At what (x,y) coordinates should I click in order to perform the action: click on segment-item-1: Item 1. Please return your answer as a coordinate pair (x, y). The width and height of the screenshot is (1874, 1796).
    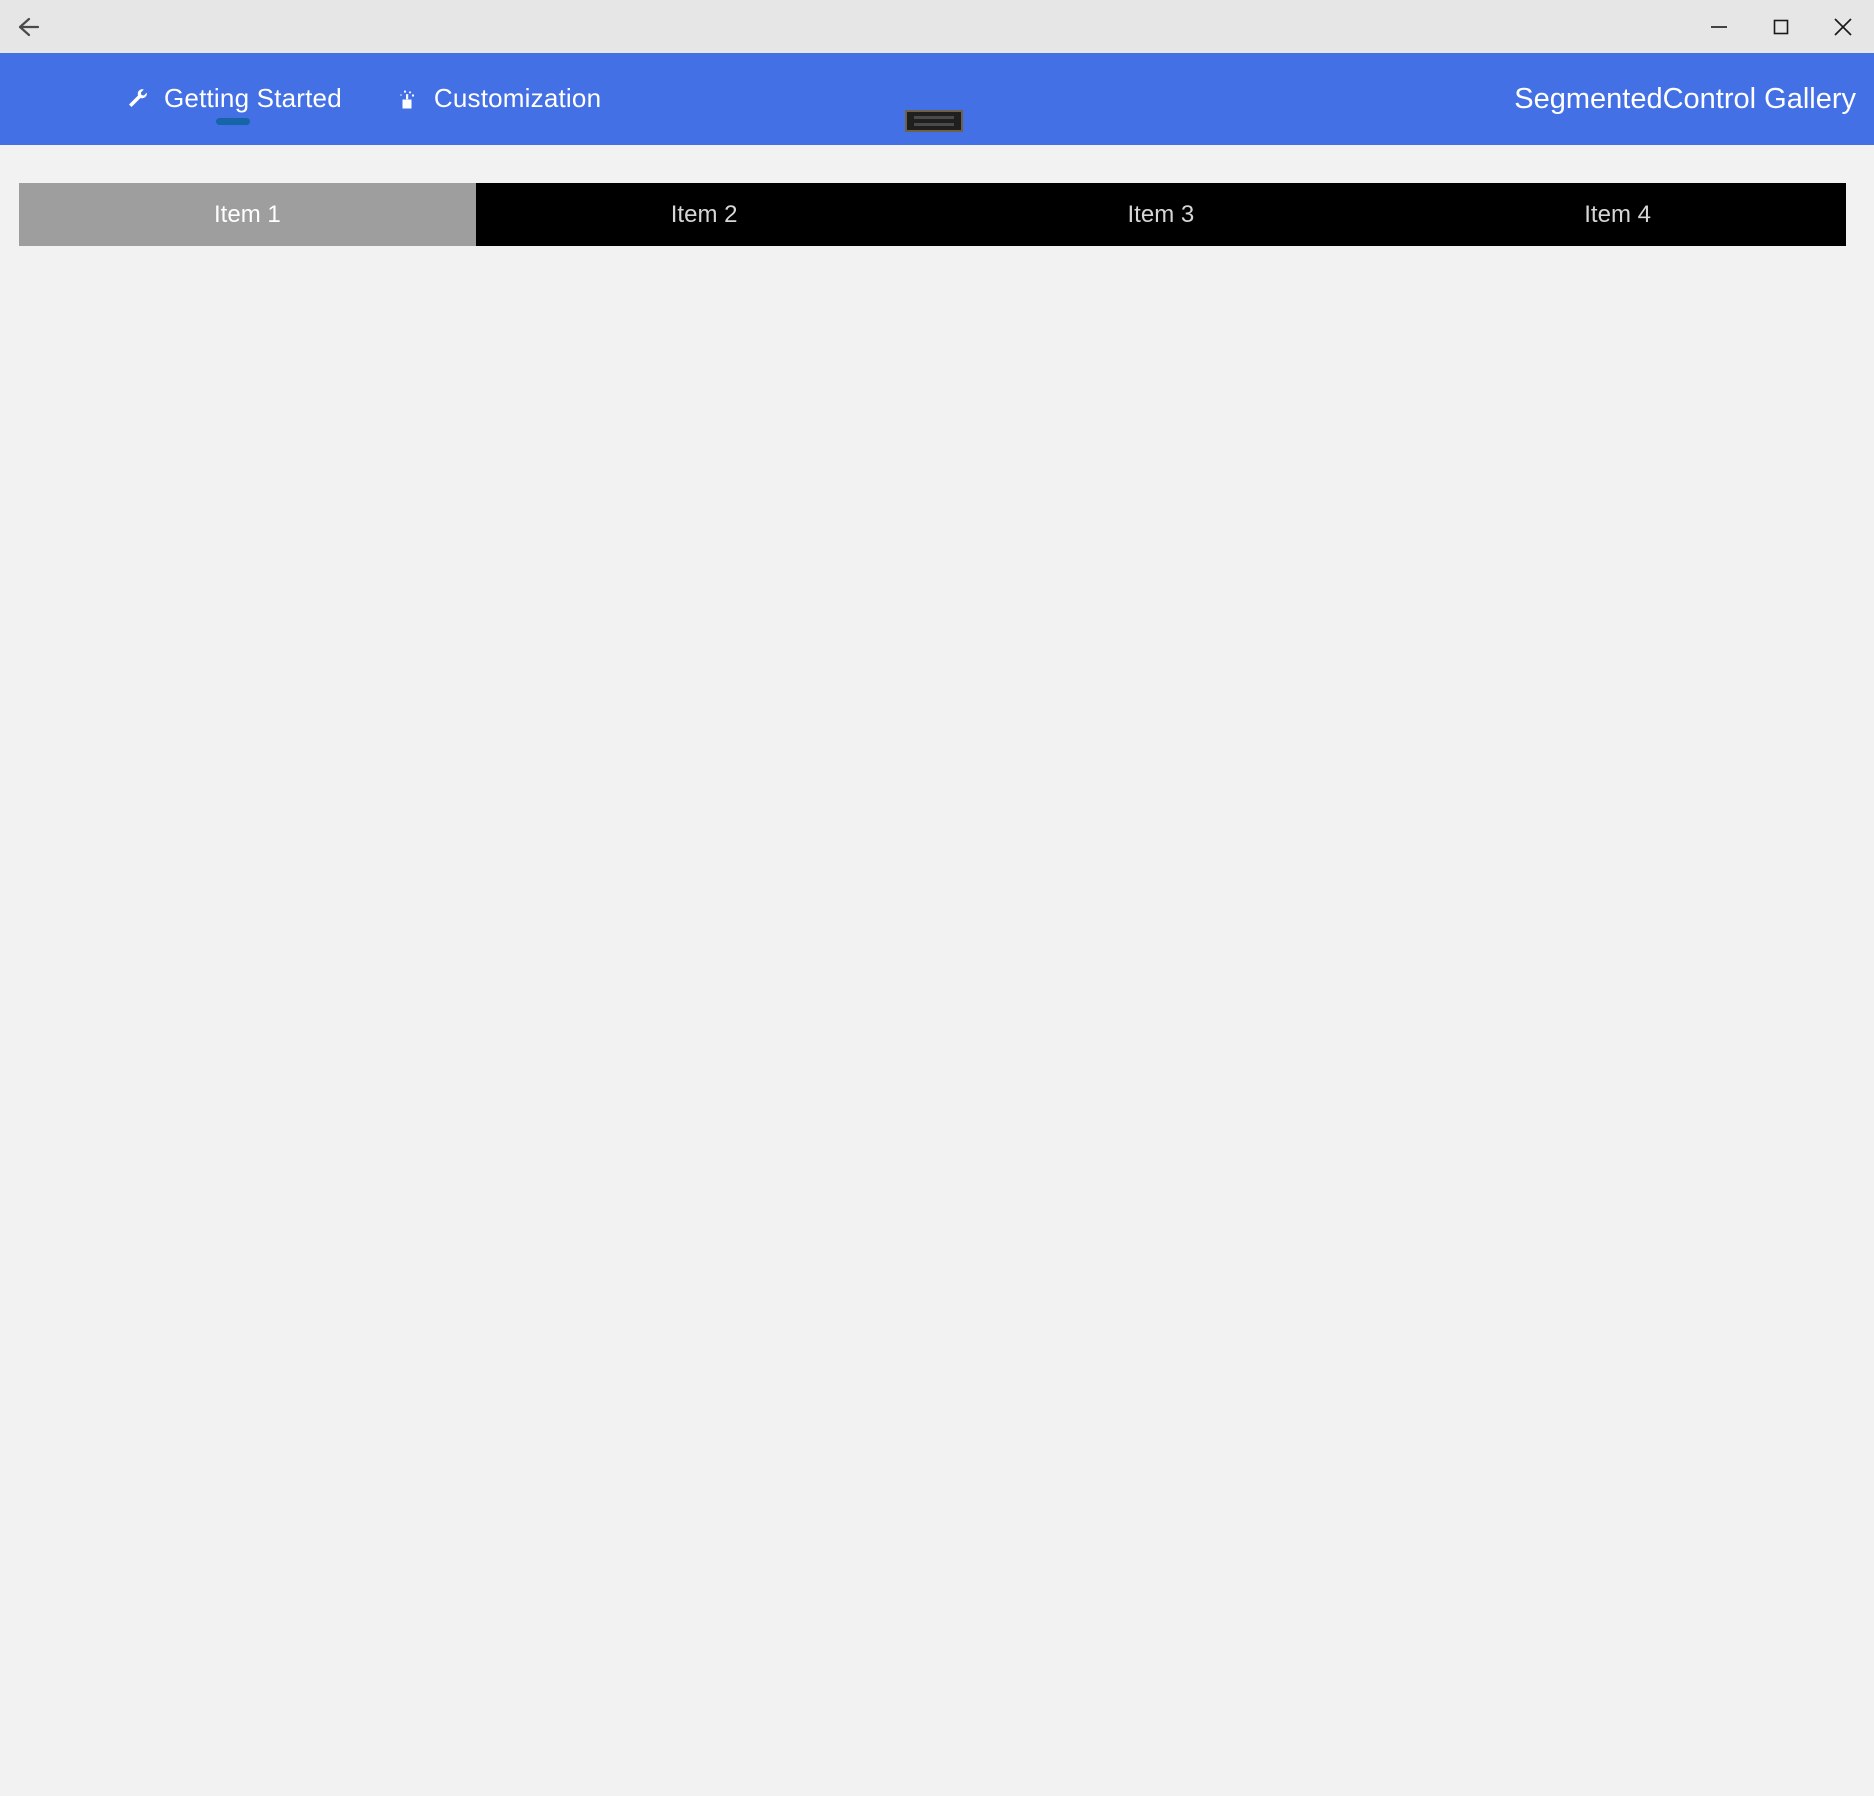
    Looking at the image, I should click on (247, 214).